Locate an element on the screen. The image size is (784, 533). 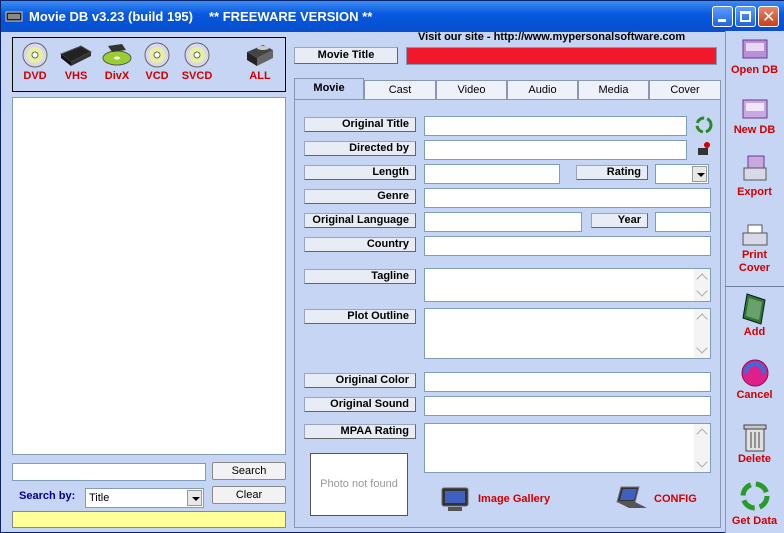
genre-field is located at coordinates (567, 198).